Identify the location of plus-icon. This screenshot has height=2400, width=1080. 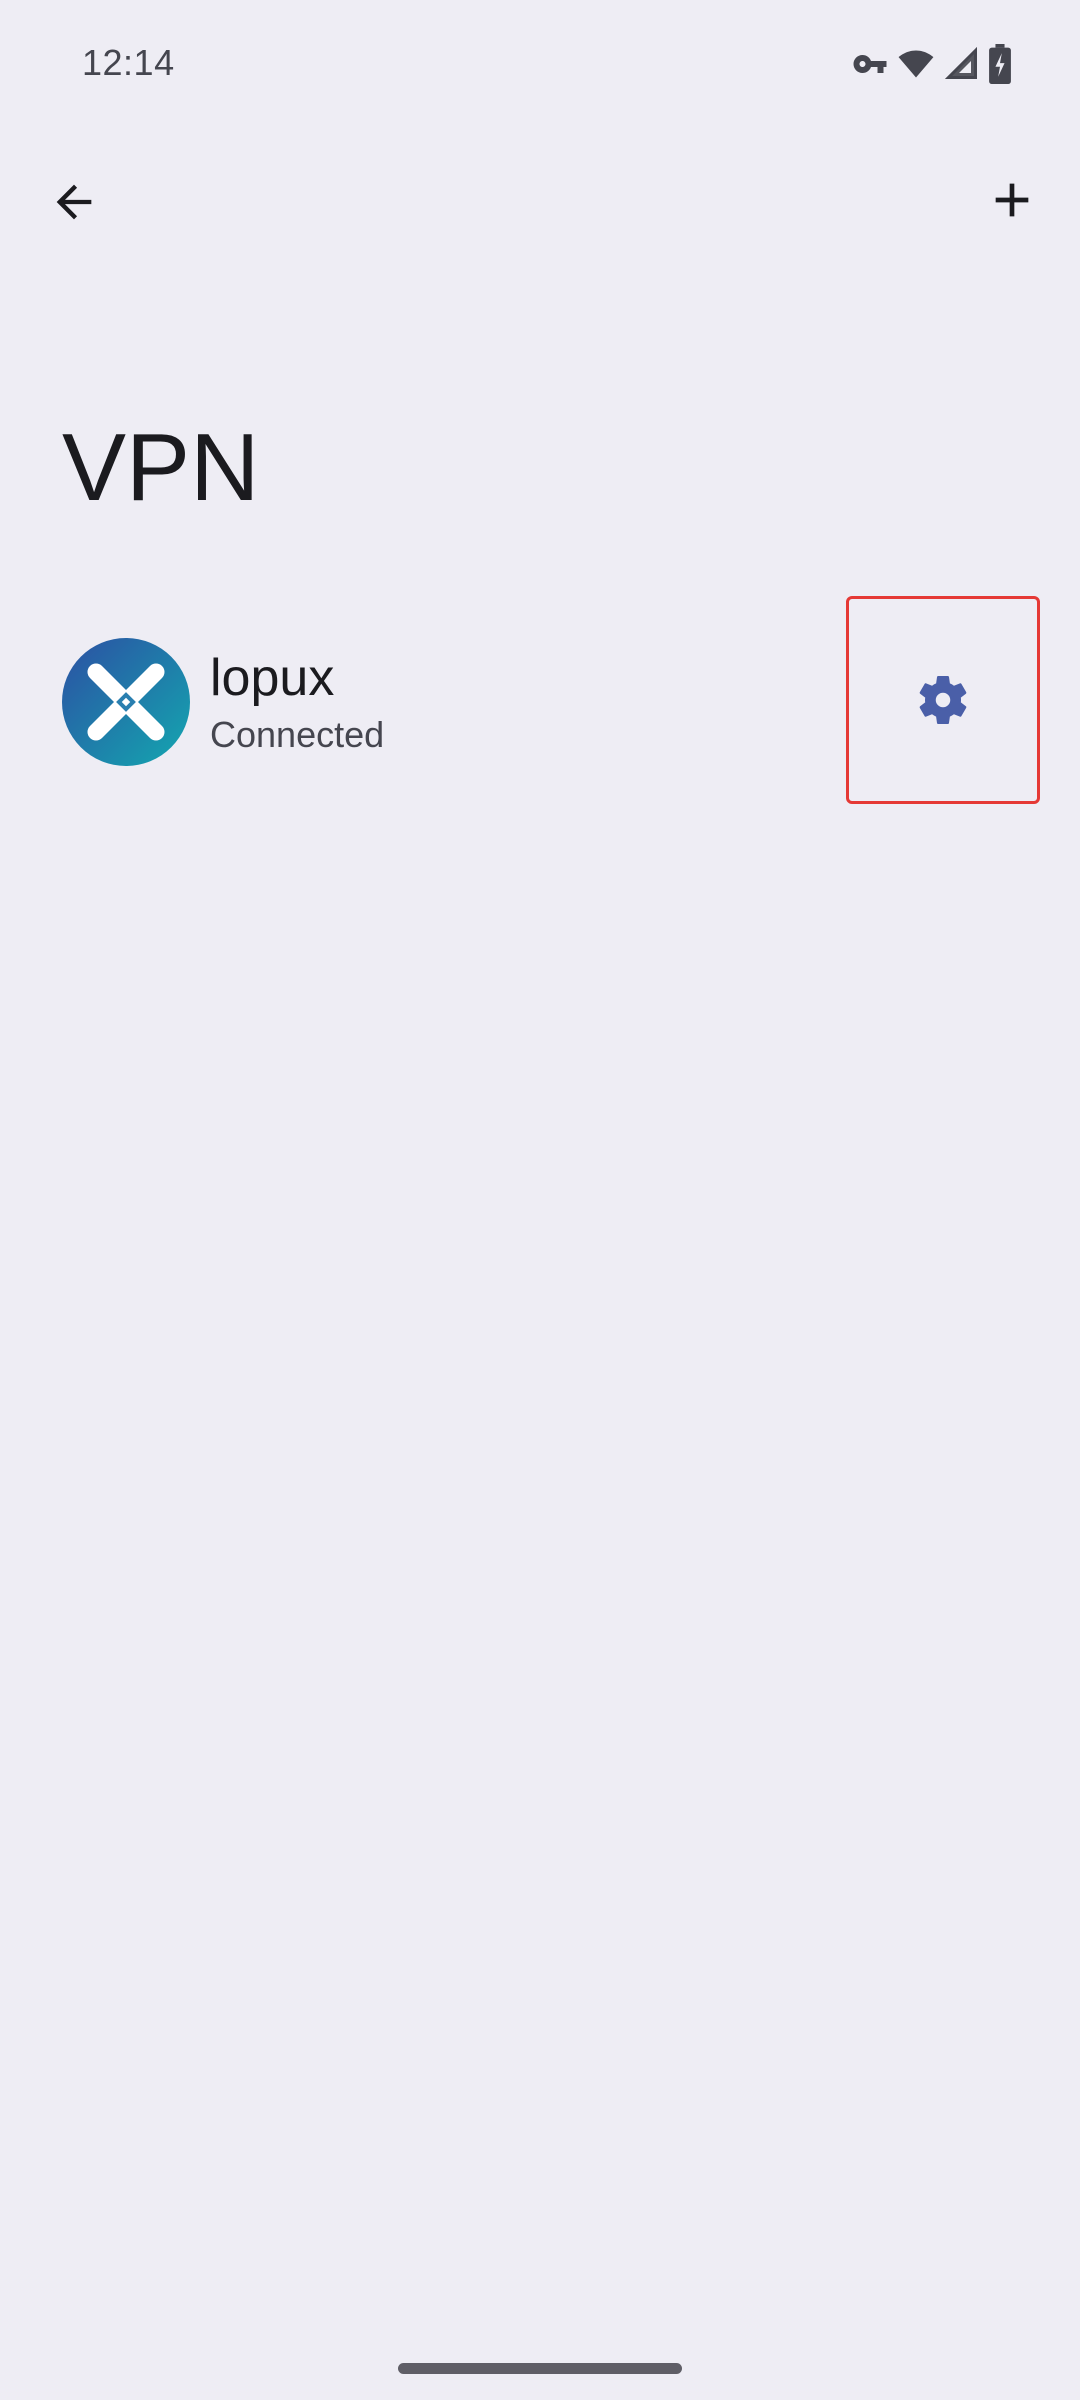
(1012, 200).